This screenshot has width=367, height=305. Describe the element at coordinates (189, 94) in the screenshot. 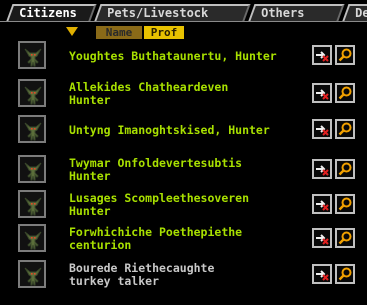

I see `unit-label: Allekides Chatheardeven Hunter` at that location.